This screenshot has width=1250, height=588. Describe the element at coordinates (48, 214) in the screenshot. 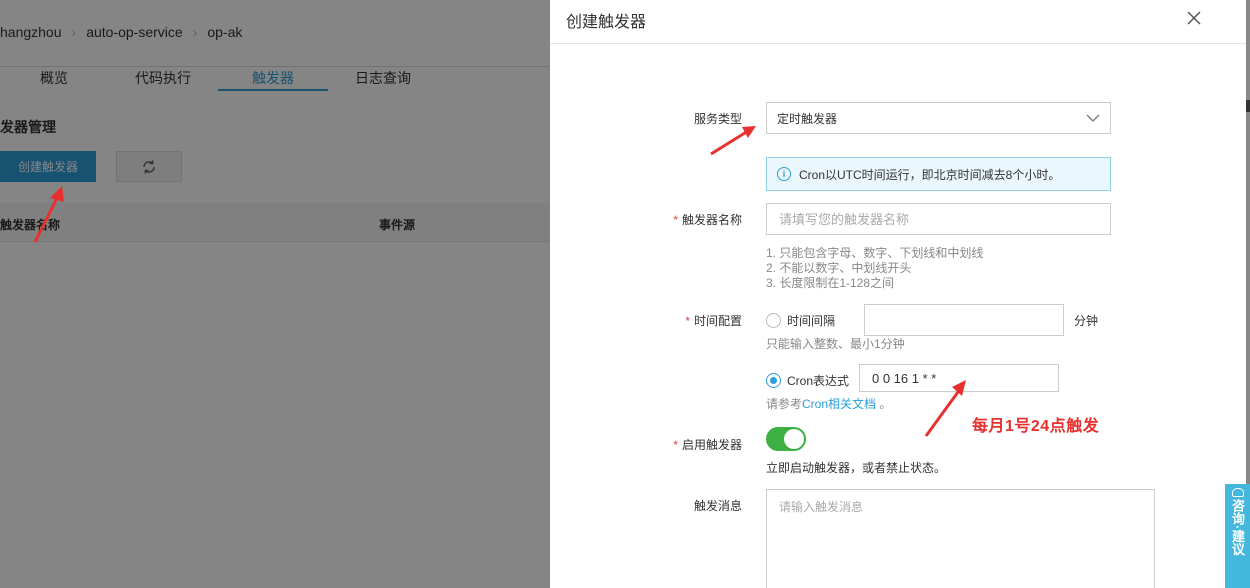

I see `annotation-arrow-create` at that location.